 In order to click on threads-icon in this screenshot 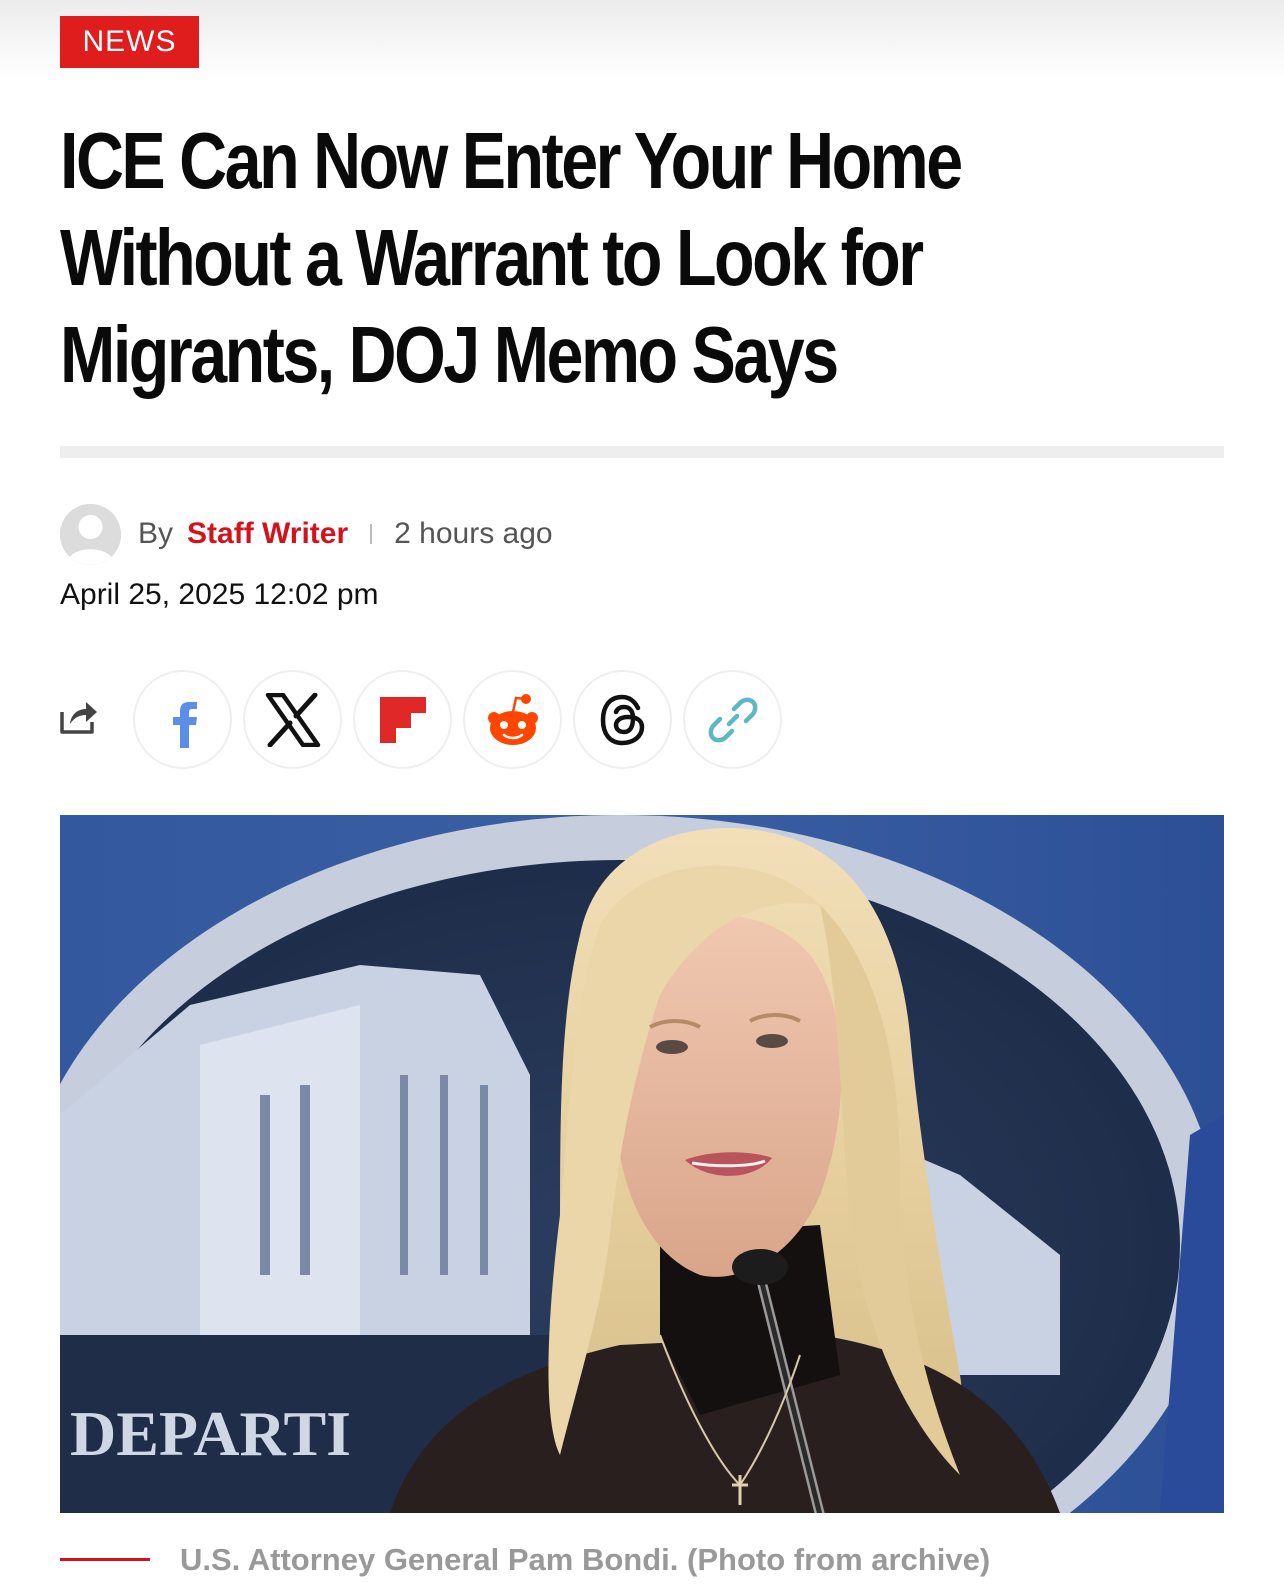, I will do `click(622, 719)`.